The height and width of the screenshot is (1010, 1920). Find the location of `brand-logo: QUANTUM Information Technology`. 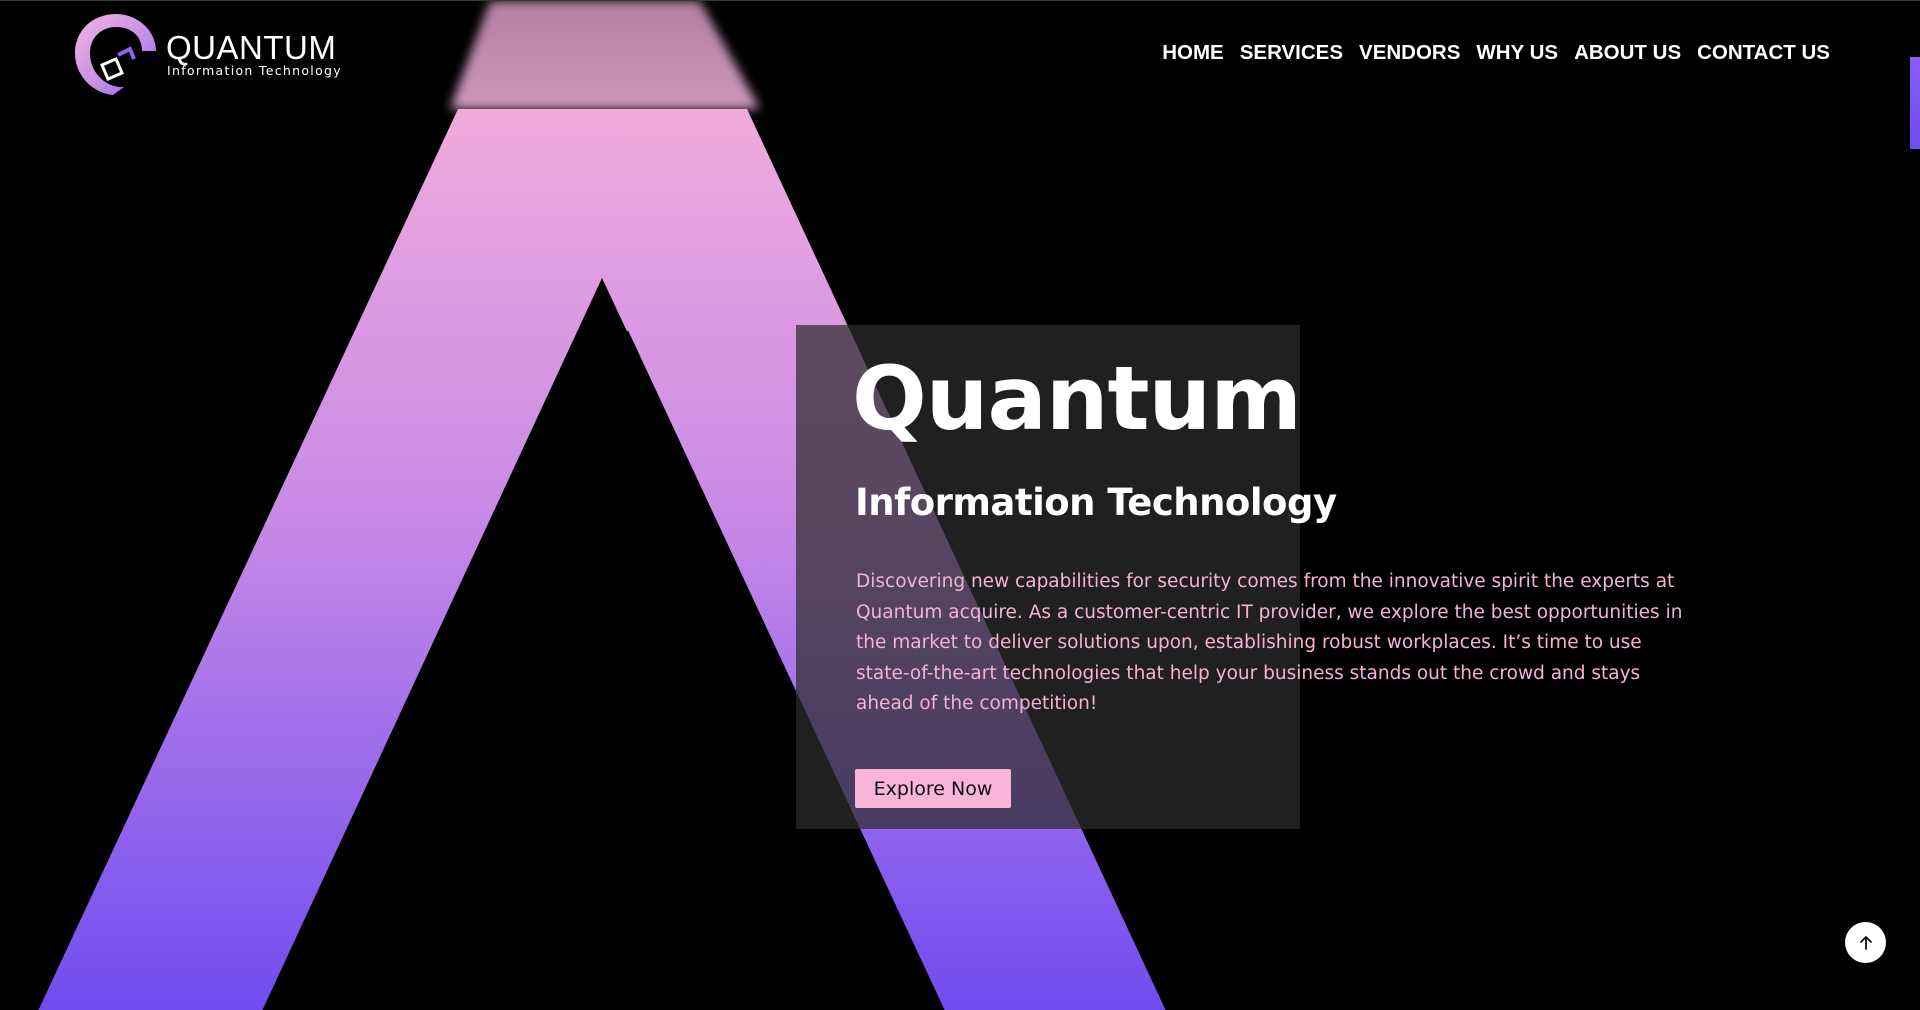

brand-logo: QUANTUM Information Technology is located at coordinates (206, 54).